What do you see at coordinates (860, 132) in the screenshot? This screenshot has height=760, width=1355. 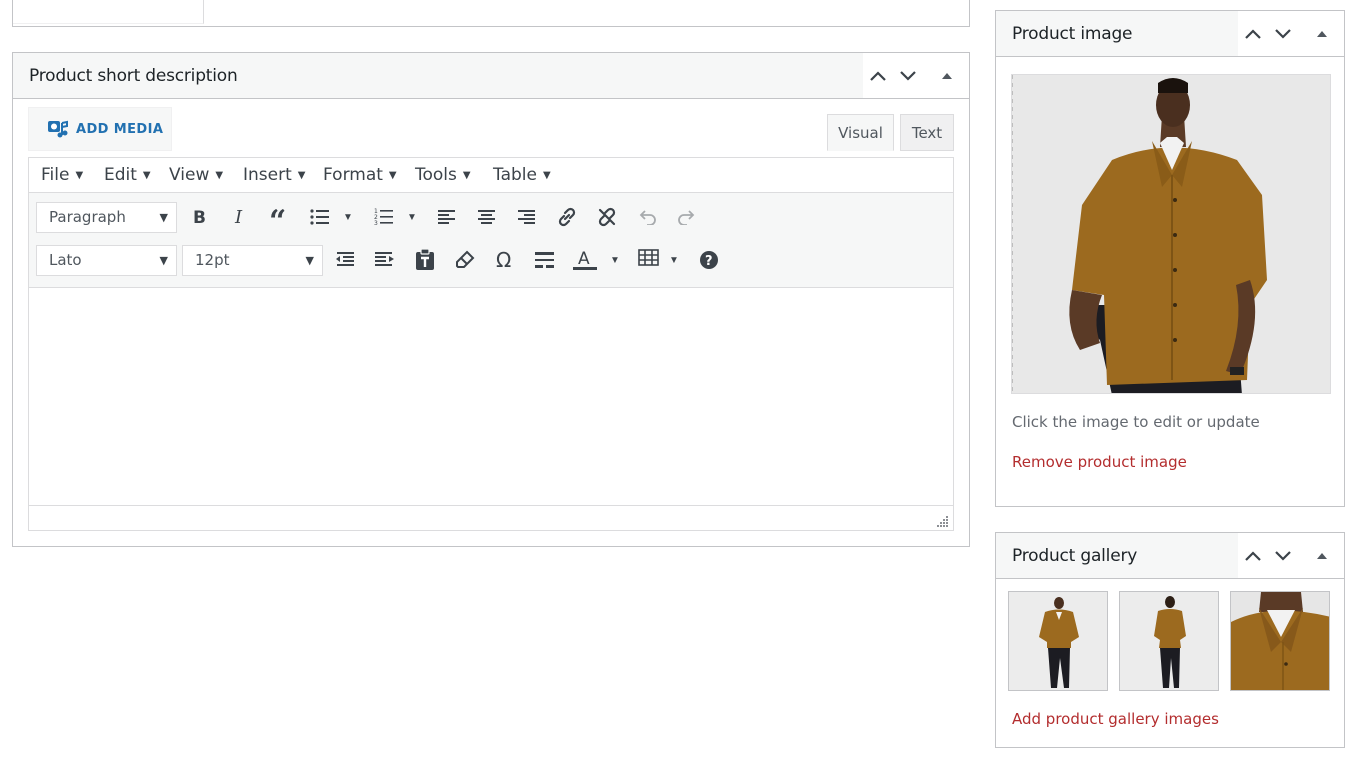 I see `tab-visual: Visual` at bounding box center [860, 132].